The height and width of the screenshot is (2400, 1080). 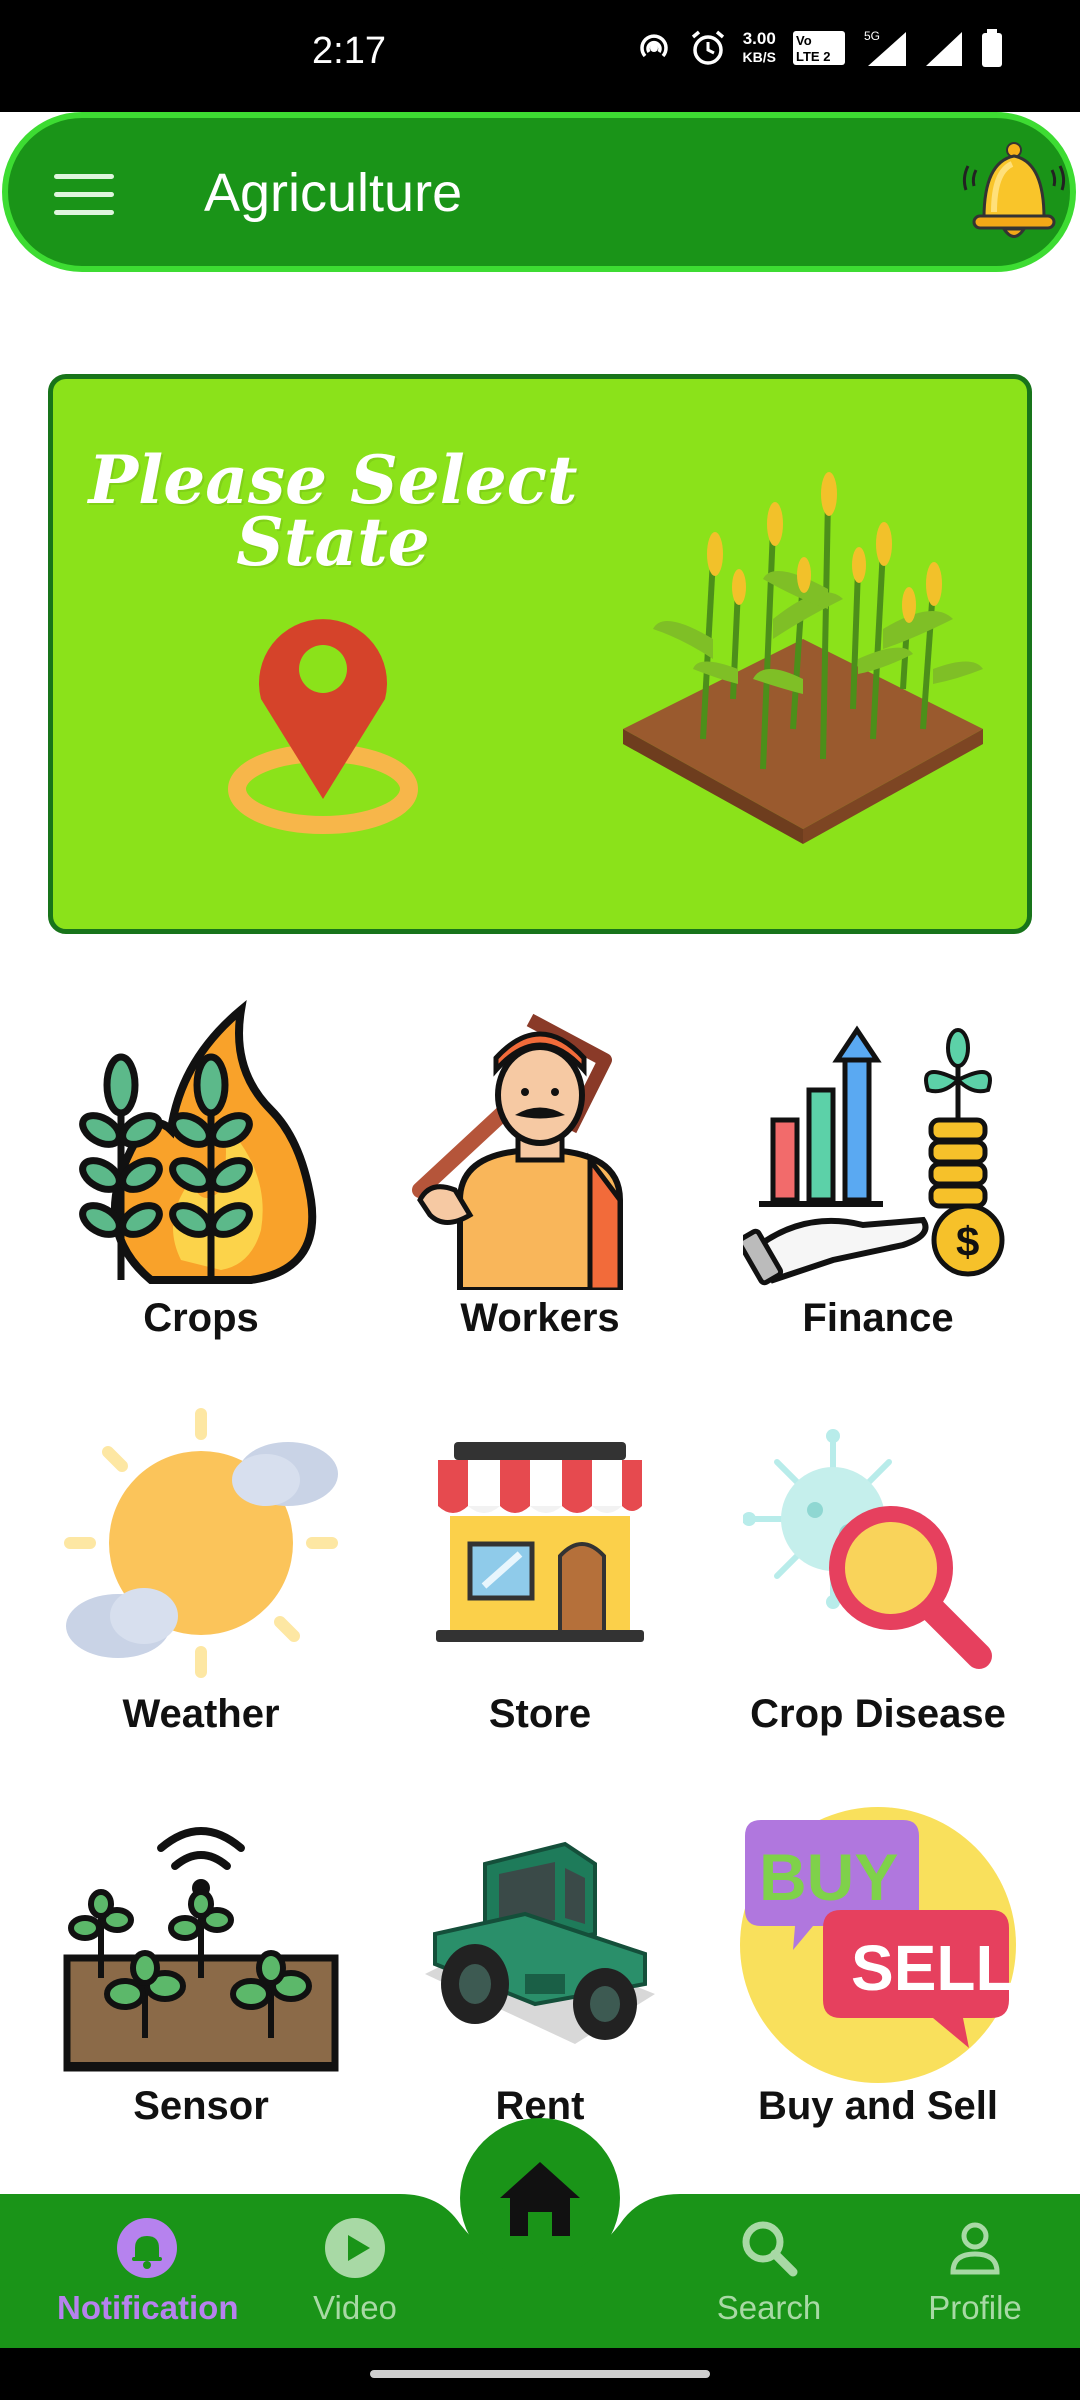 What do you see at coordinates (975, 2307) in the screenshot?
I see `nav-label: Profile` at bounding box center [975, 2307].